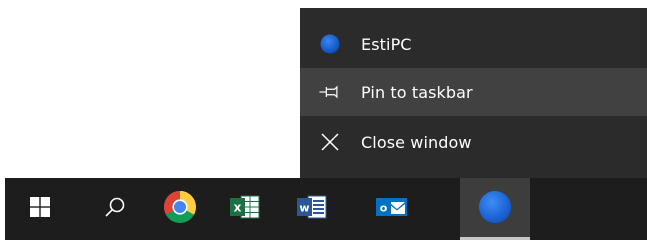  What do you see at coordinates (384, 208) in the screenshot?
I see `svg-text: o` at bounding box center [384, 208].